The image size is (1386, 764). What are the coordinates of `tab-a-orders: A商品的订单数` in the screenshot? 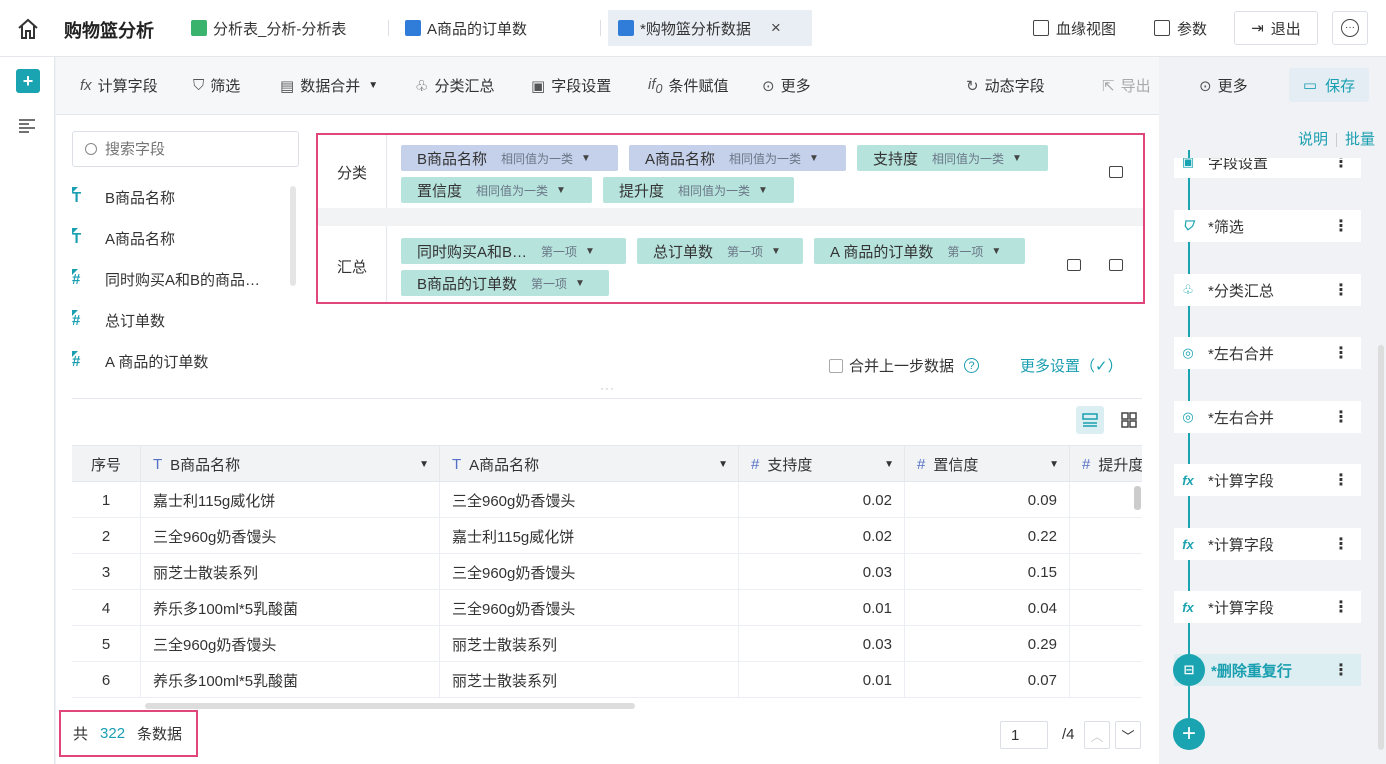 It's located at (466, 28).